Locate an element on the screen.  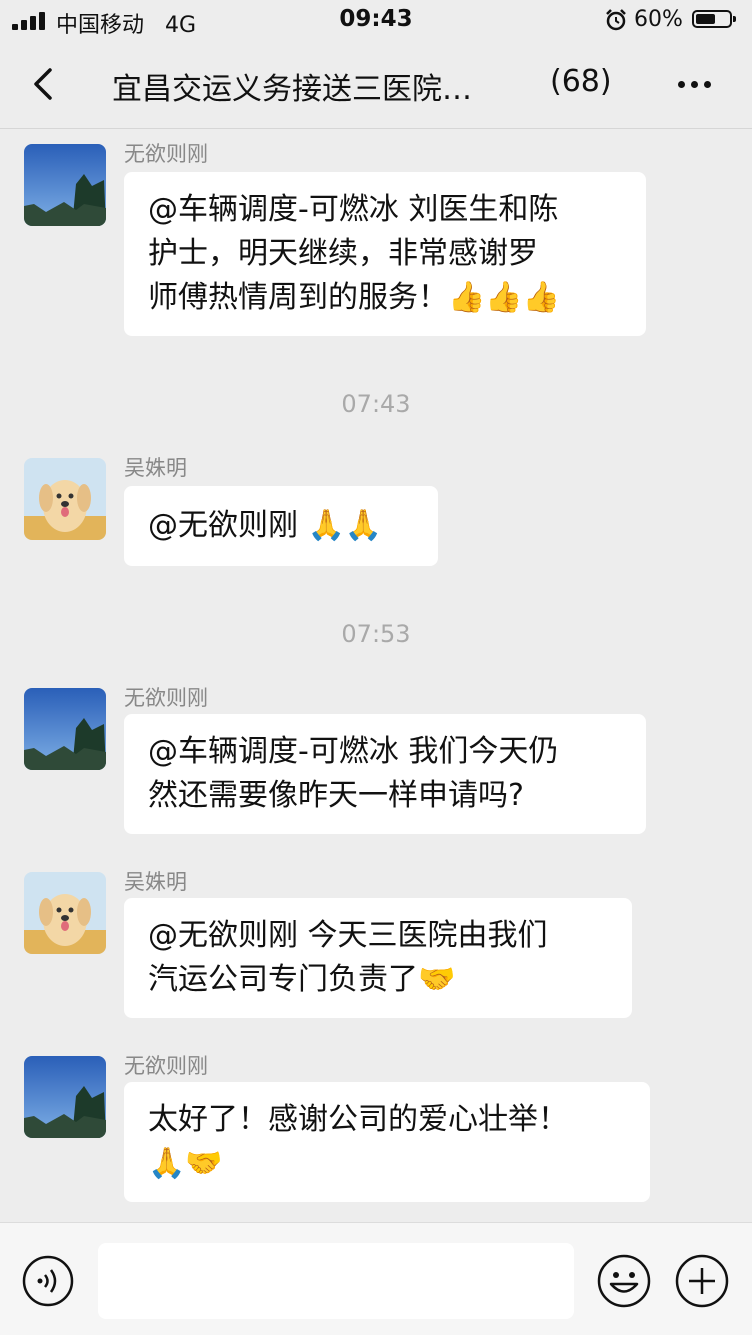
message-line: @无欲则刚 今天三医院由我们 is located at coordinates (348, 935).